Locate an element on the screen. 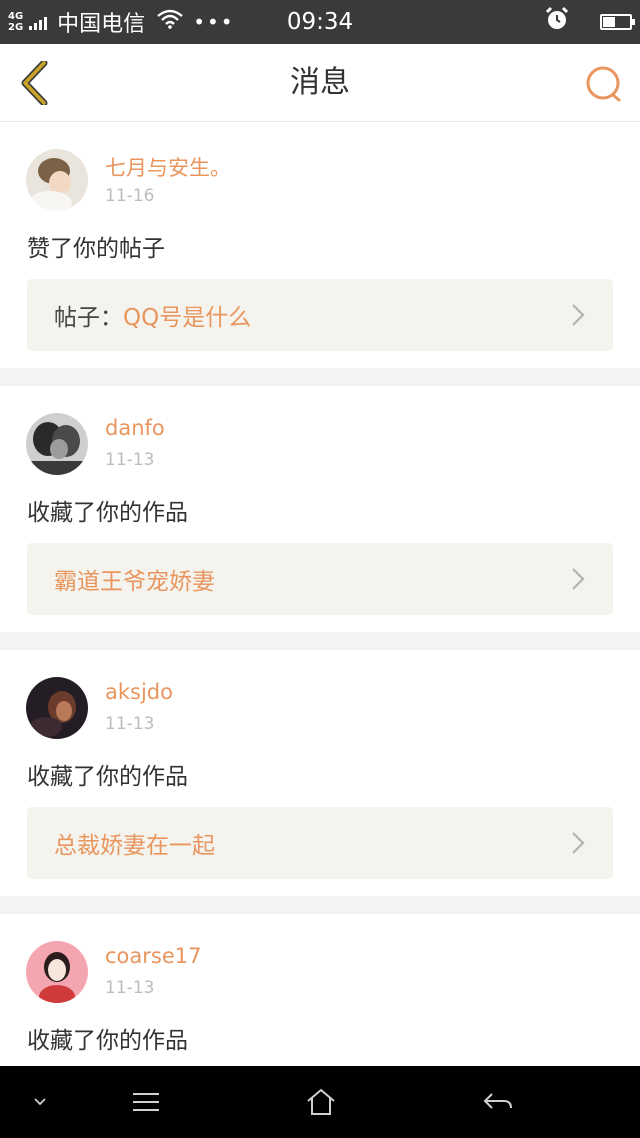 The width and height of the screenshot is (640, 1138). username: coarse17 is located at coordinates (153, 956).